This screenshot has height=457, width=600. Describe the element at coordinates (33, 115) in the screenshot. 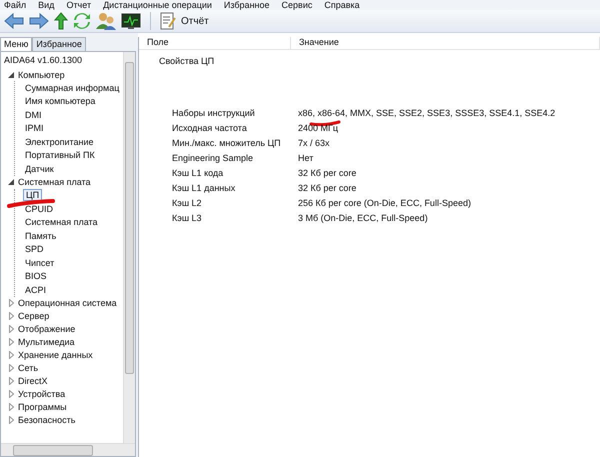

I see `tree-item: DMI` at that location.